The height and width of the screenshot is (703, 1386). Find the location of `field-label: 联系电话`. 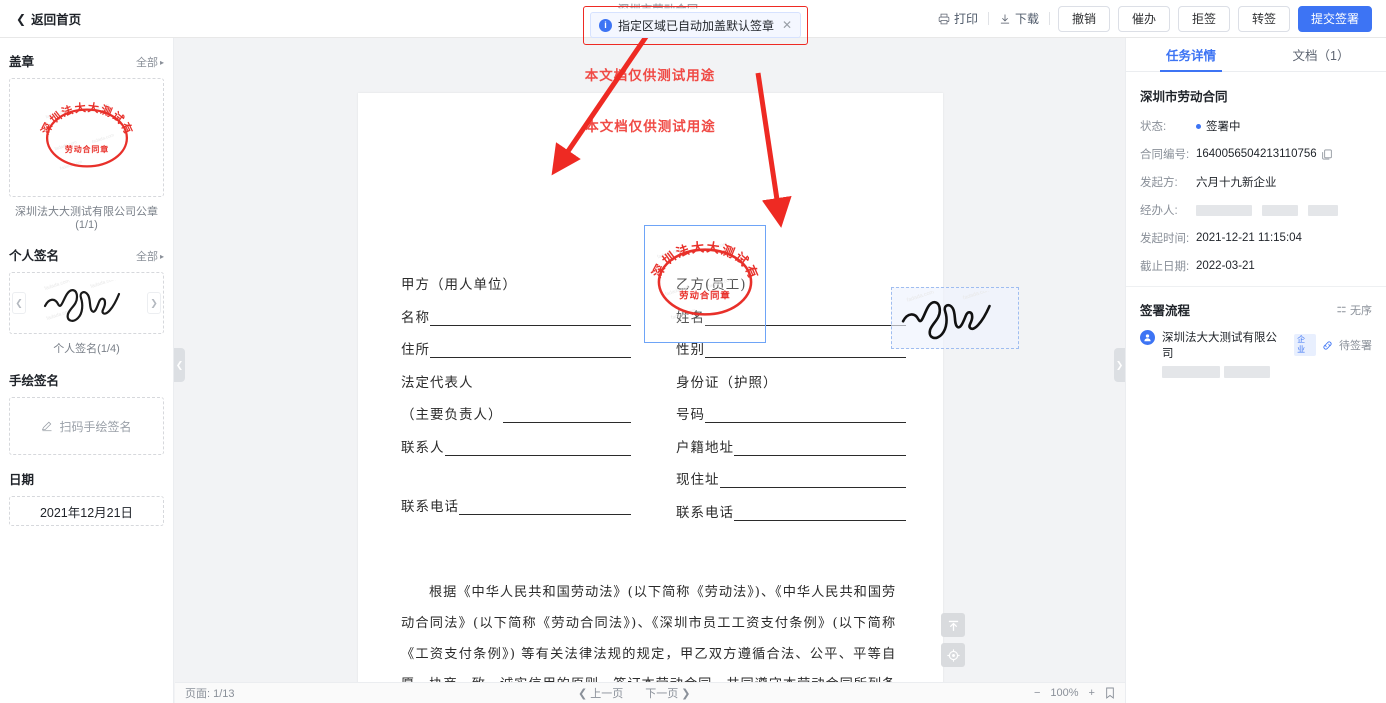

field-label: 联系电话 is located at coordinates (705, 512).